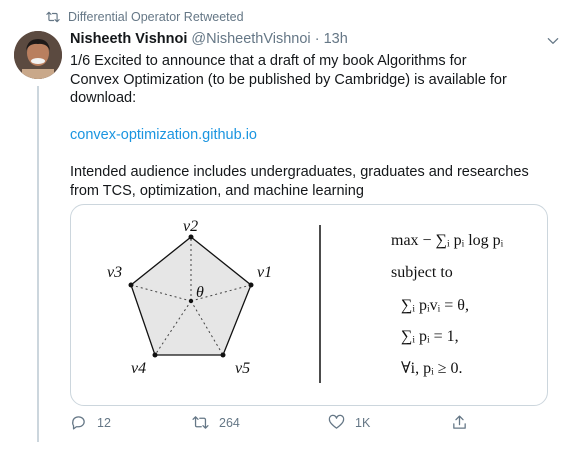 The height and width of the screenshot is (449, 578). I want to click on heart-icon, so click(336, 421).